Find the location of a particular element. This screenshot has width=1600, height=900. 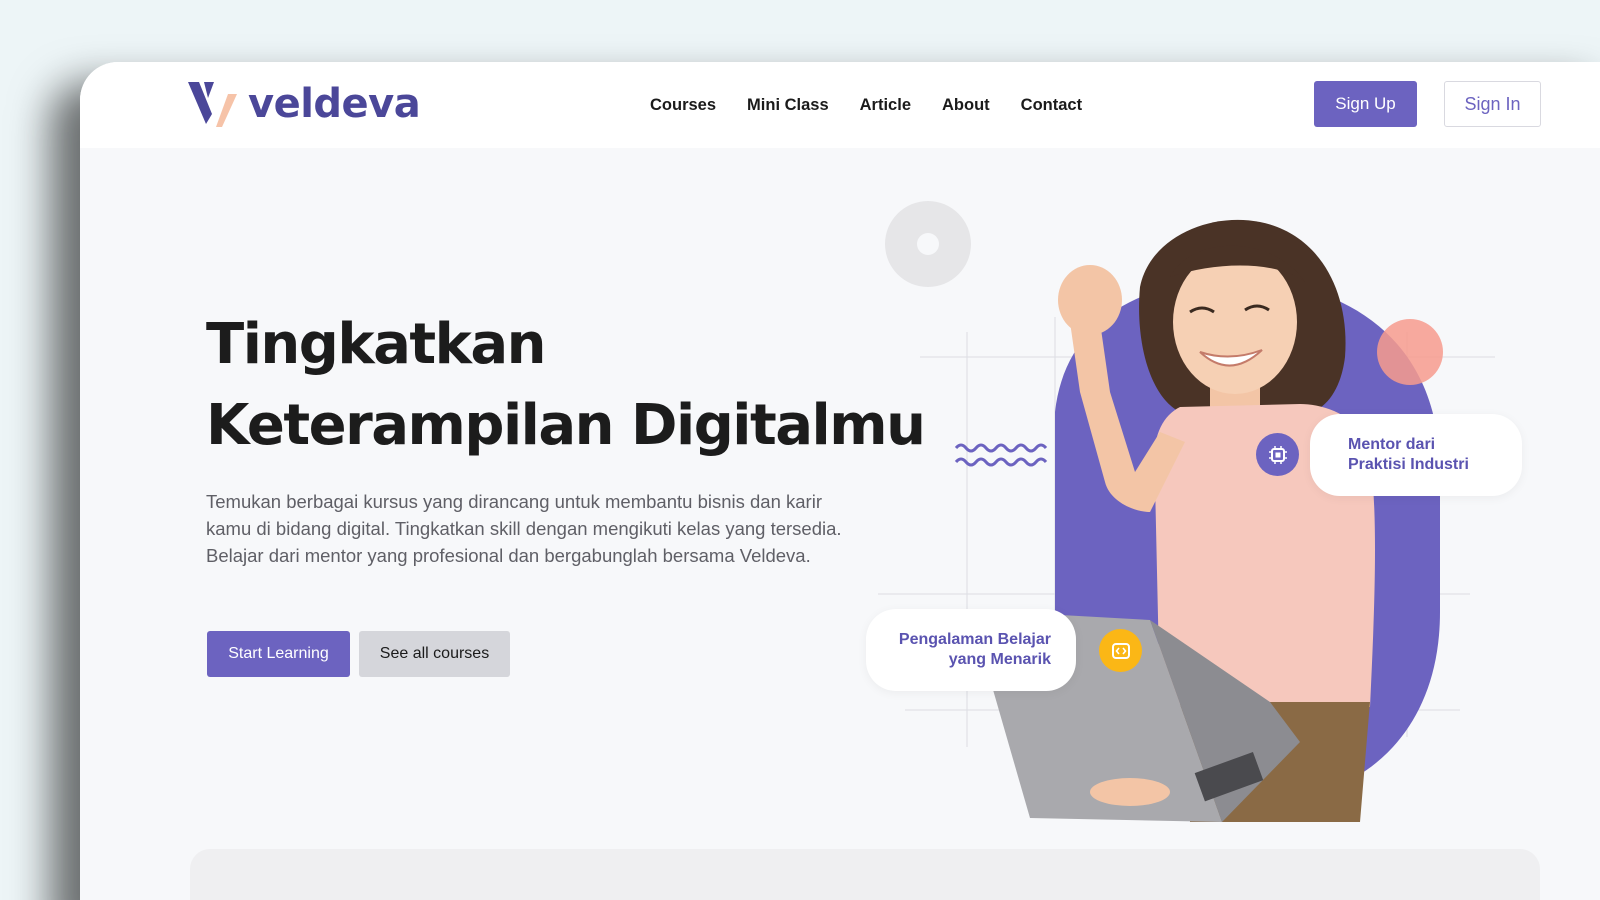

wave-decoration is located at coordinates (1001, 455).